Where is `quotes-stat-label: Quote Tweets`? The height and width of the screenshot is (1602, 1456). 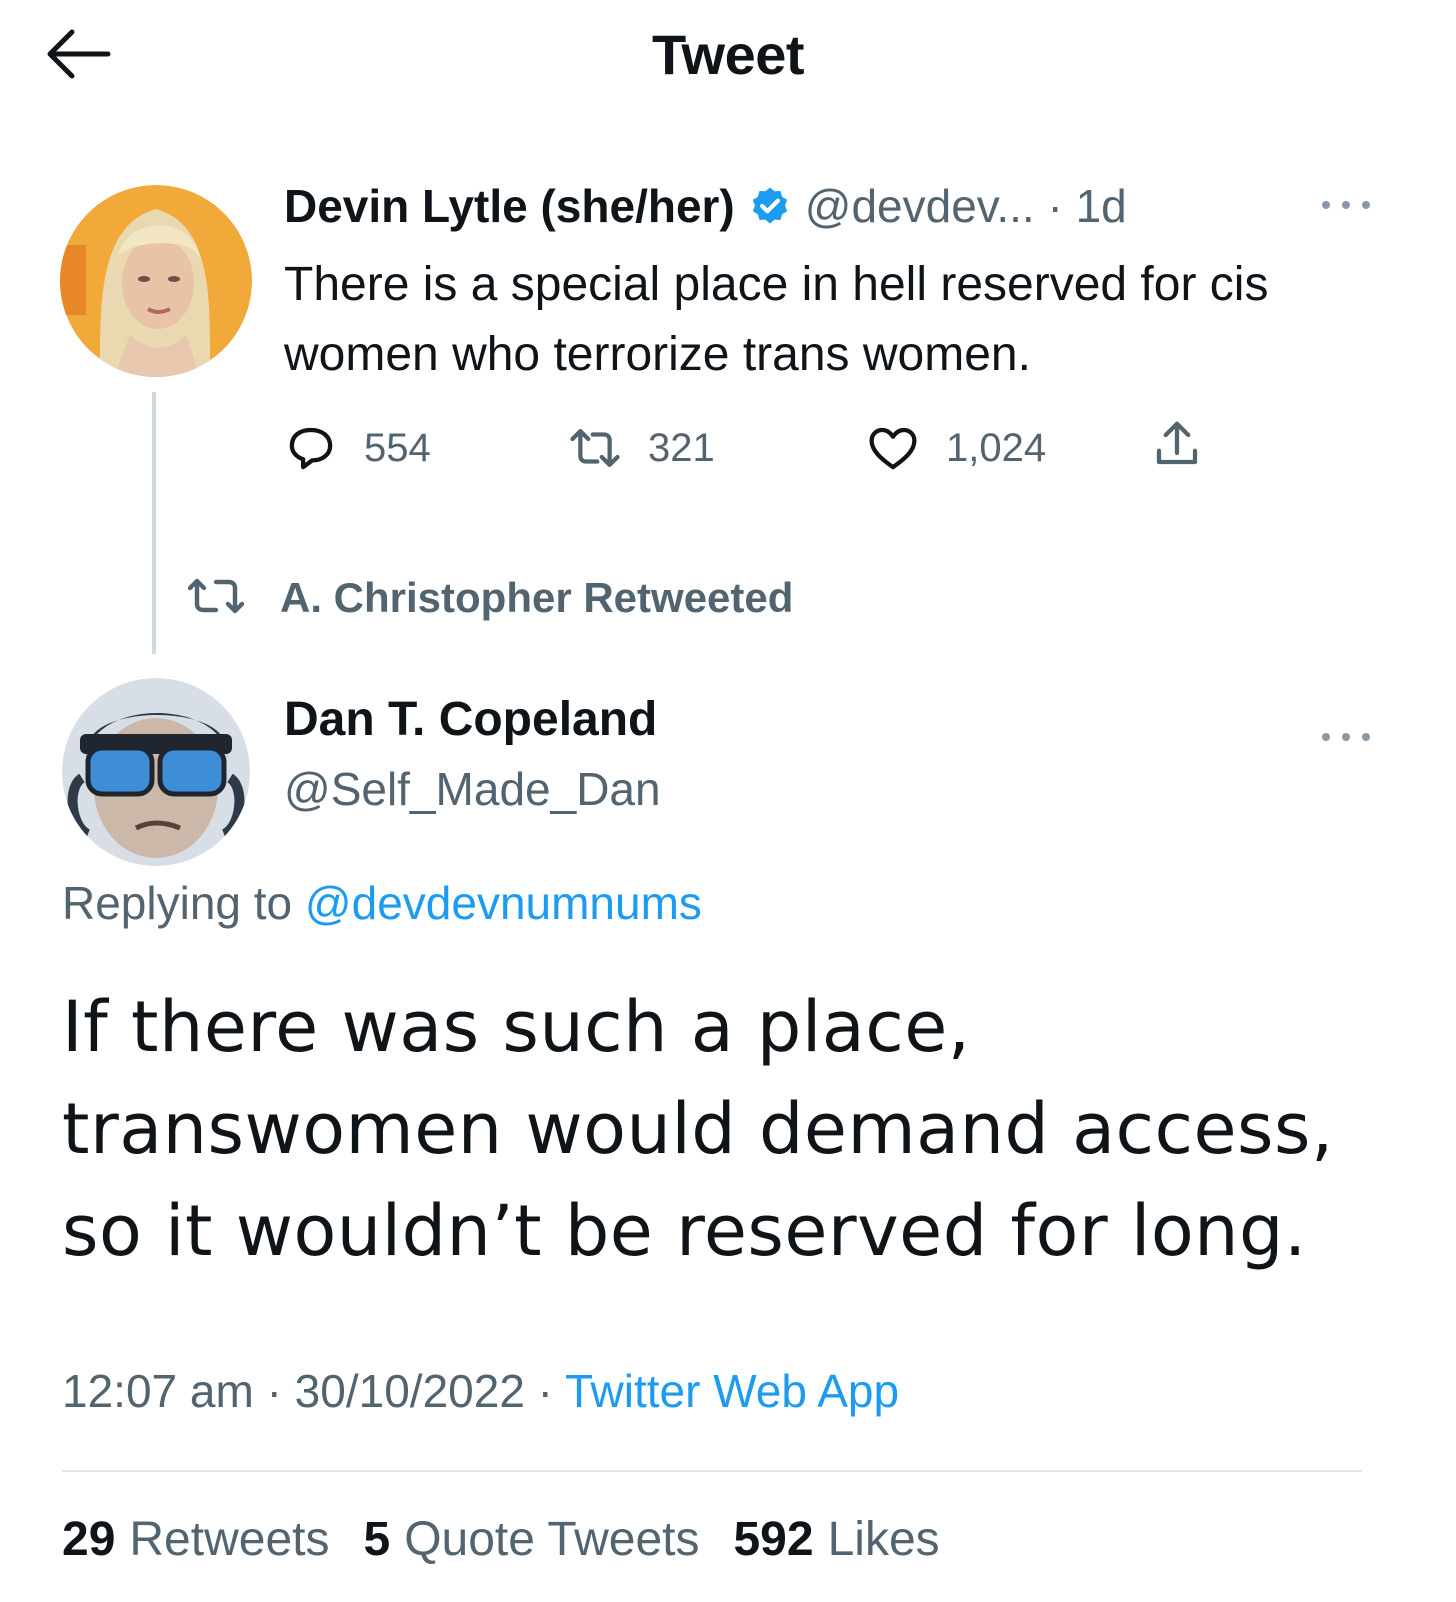
quotes-stat-label: Quote Tweets is located at coordinates (552, 1539).